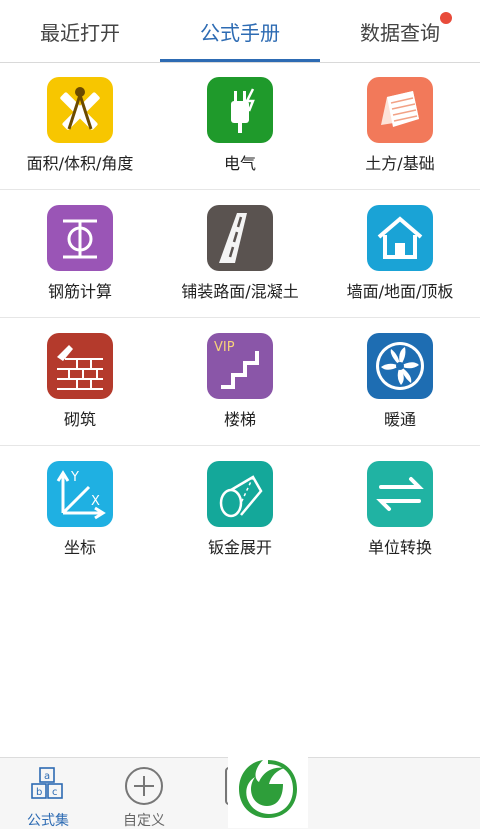  Describe the element at coordinates (224, 347) in the screenshot. I see `vip-badge-text: VIP` at that location.